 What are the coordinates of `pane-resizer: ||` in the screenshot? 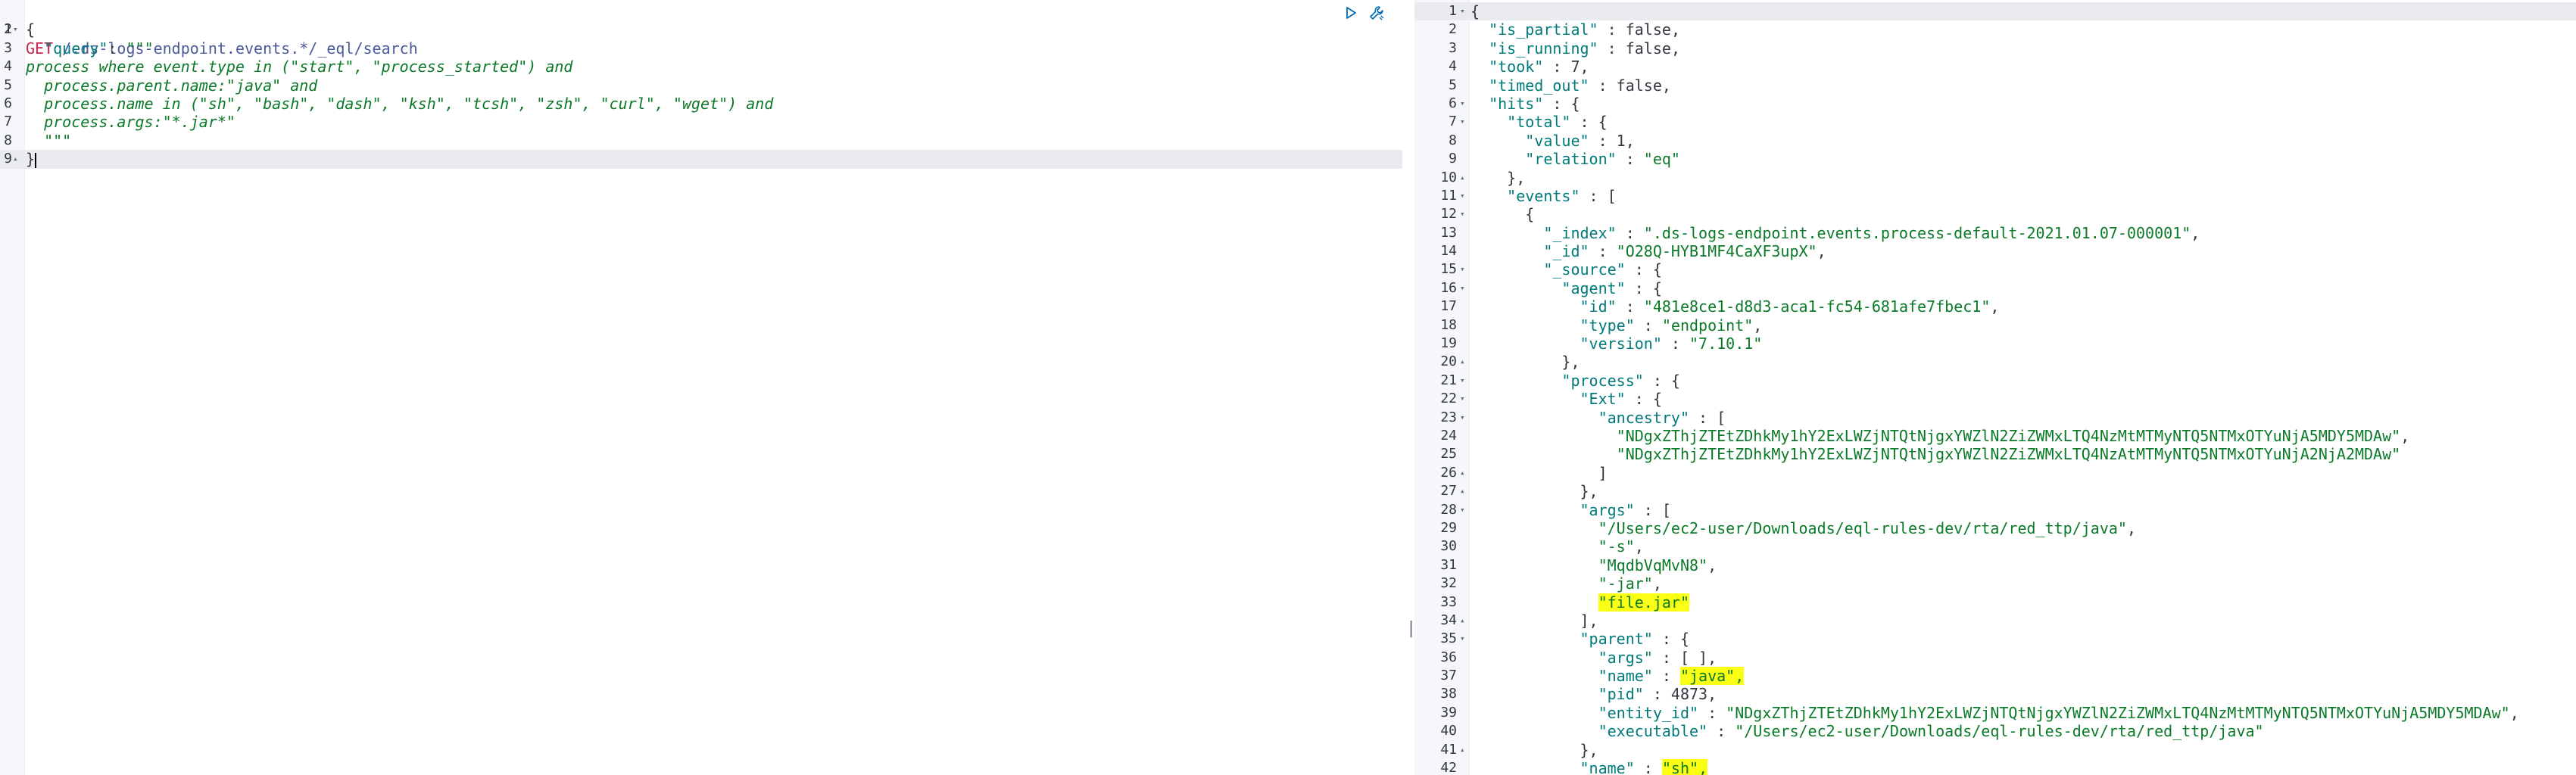 It's located at (1413, 387).